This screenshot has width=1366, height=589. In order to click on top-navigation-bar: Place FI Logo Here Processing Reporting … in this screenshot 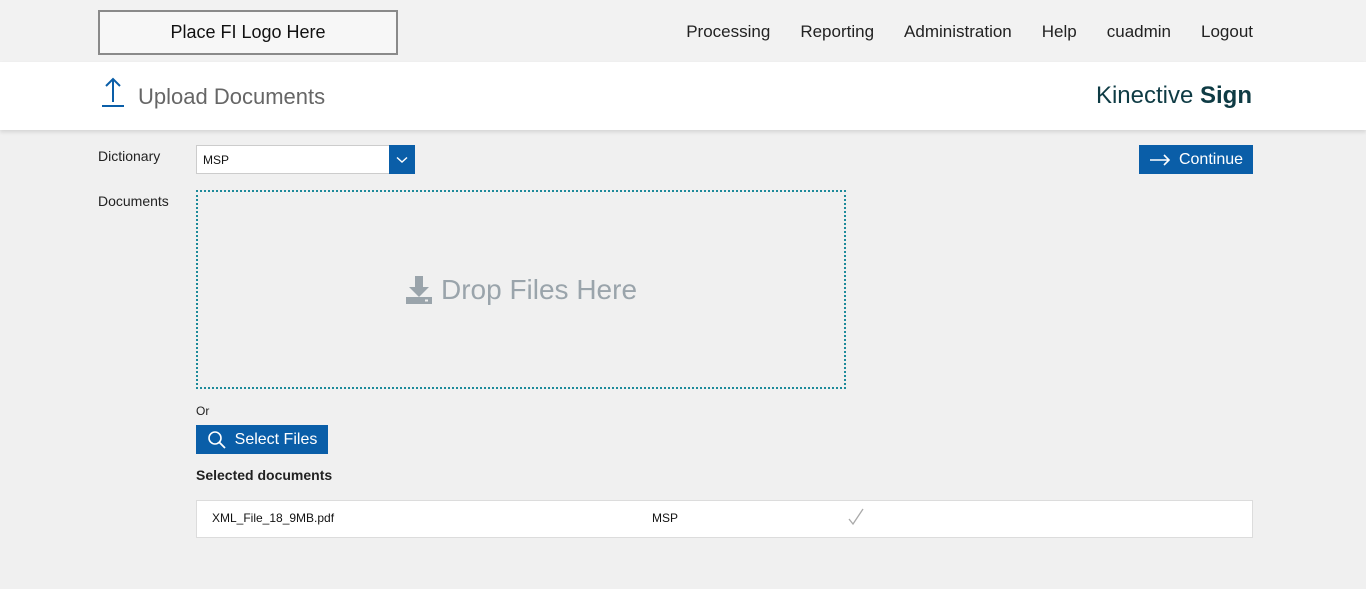, I will do `click(683, 31)`.